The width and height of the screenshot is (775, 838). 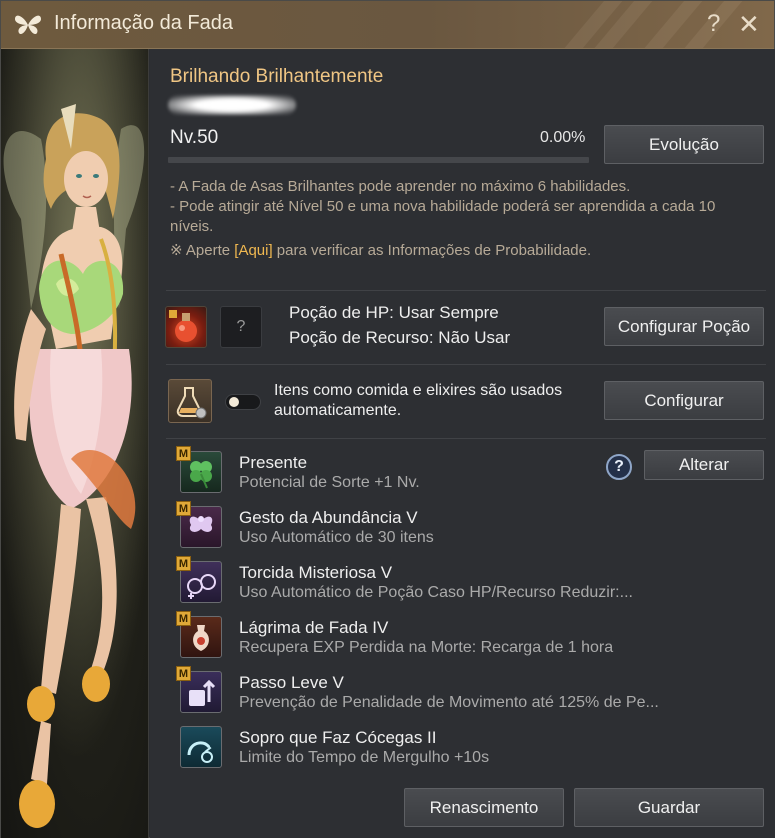 I want to click on hp-potion-icon, so click(x=183, y=326).